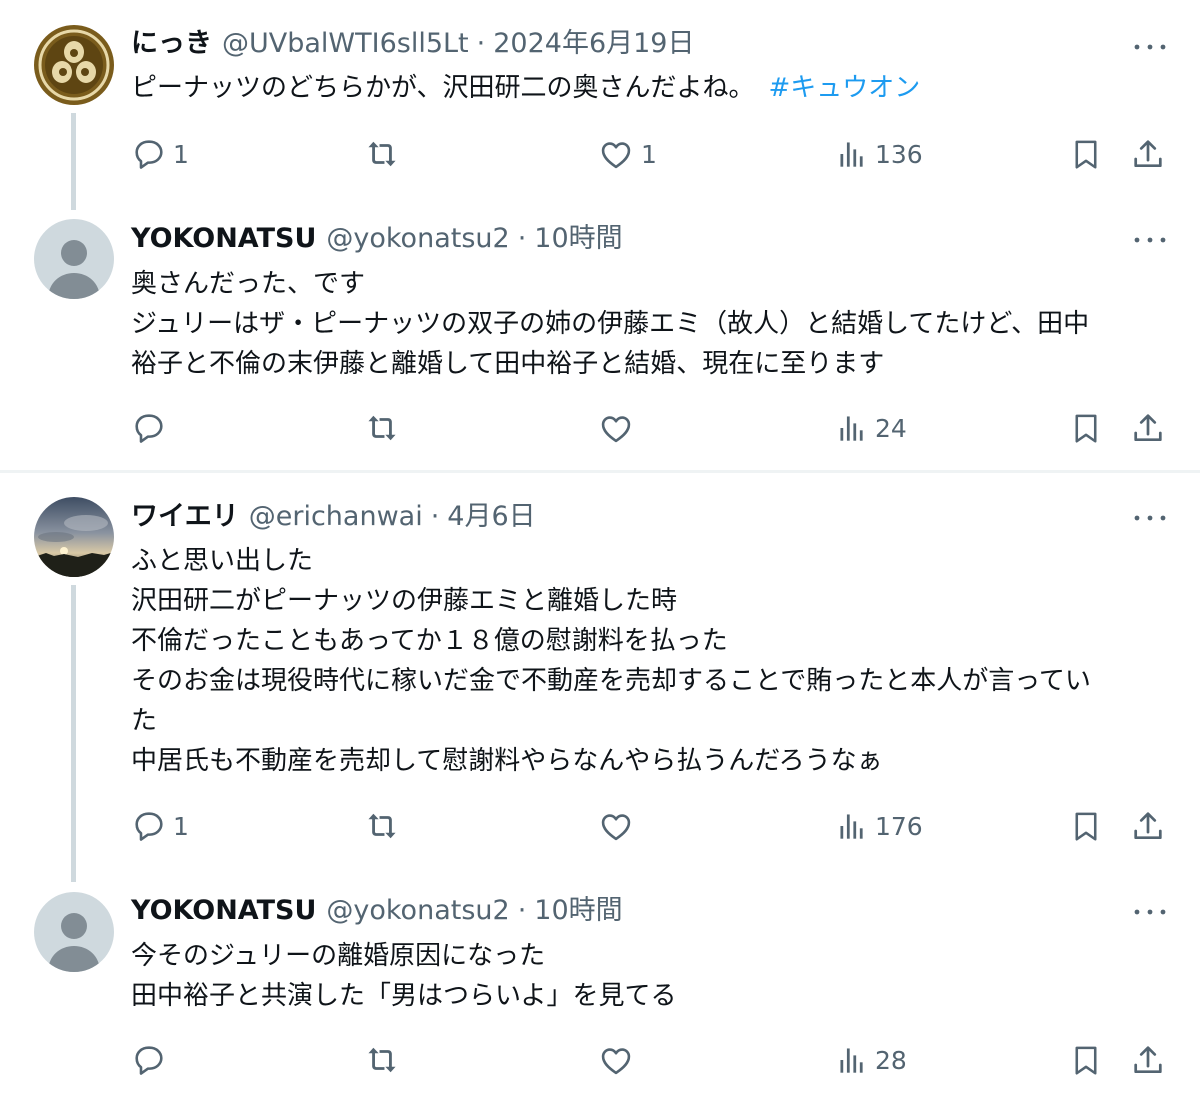 This screenshot has width=1200, height=1106. Describe the element at coordinates (338, 956) in the screenshot. I see `tweet-text-line: 今そのジュリーの離婚原因になった` at that location.